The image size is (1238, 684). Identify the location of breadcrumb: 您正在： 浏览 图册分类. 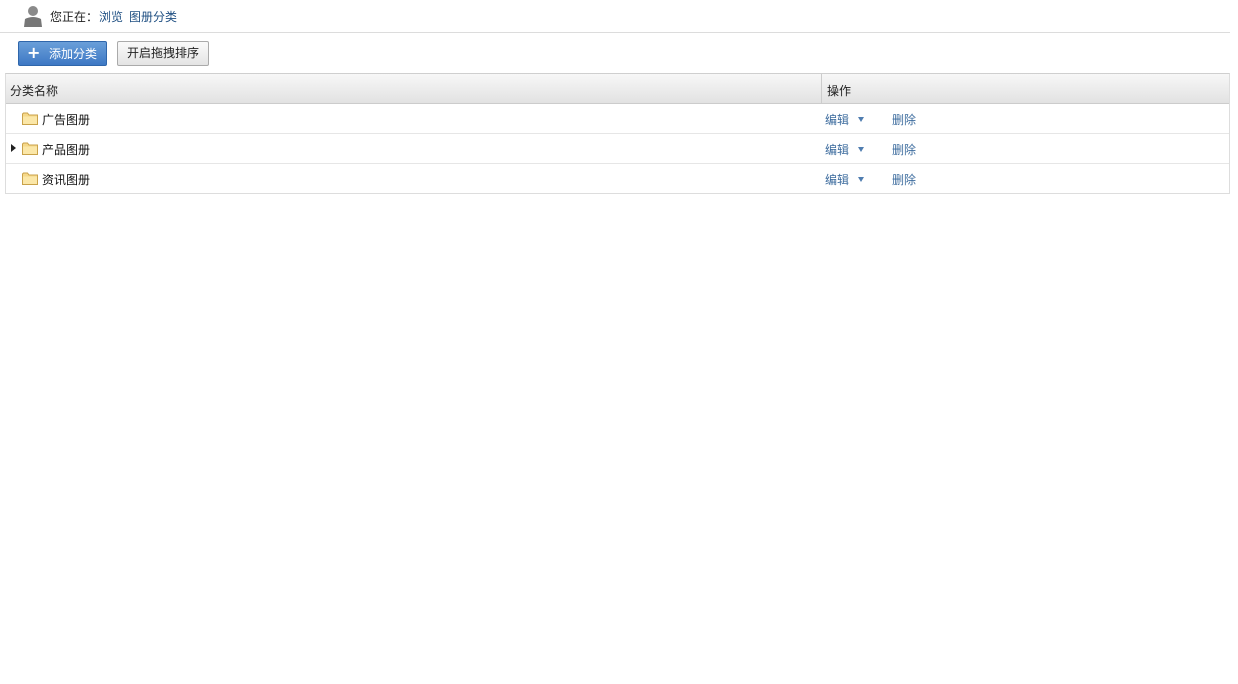
(615, 16).